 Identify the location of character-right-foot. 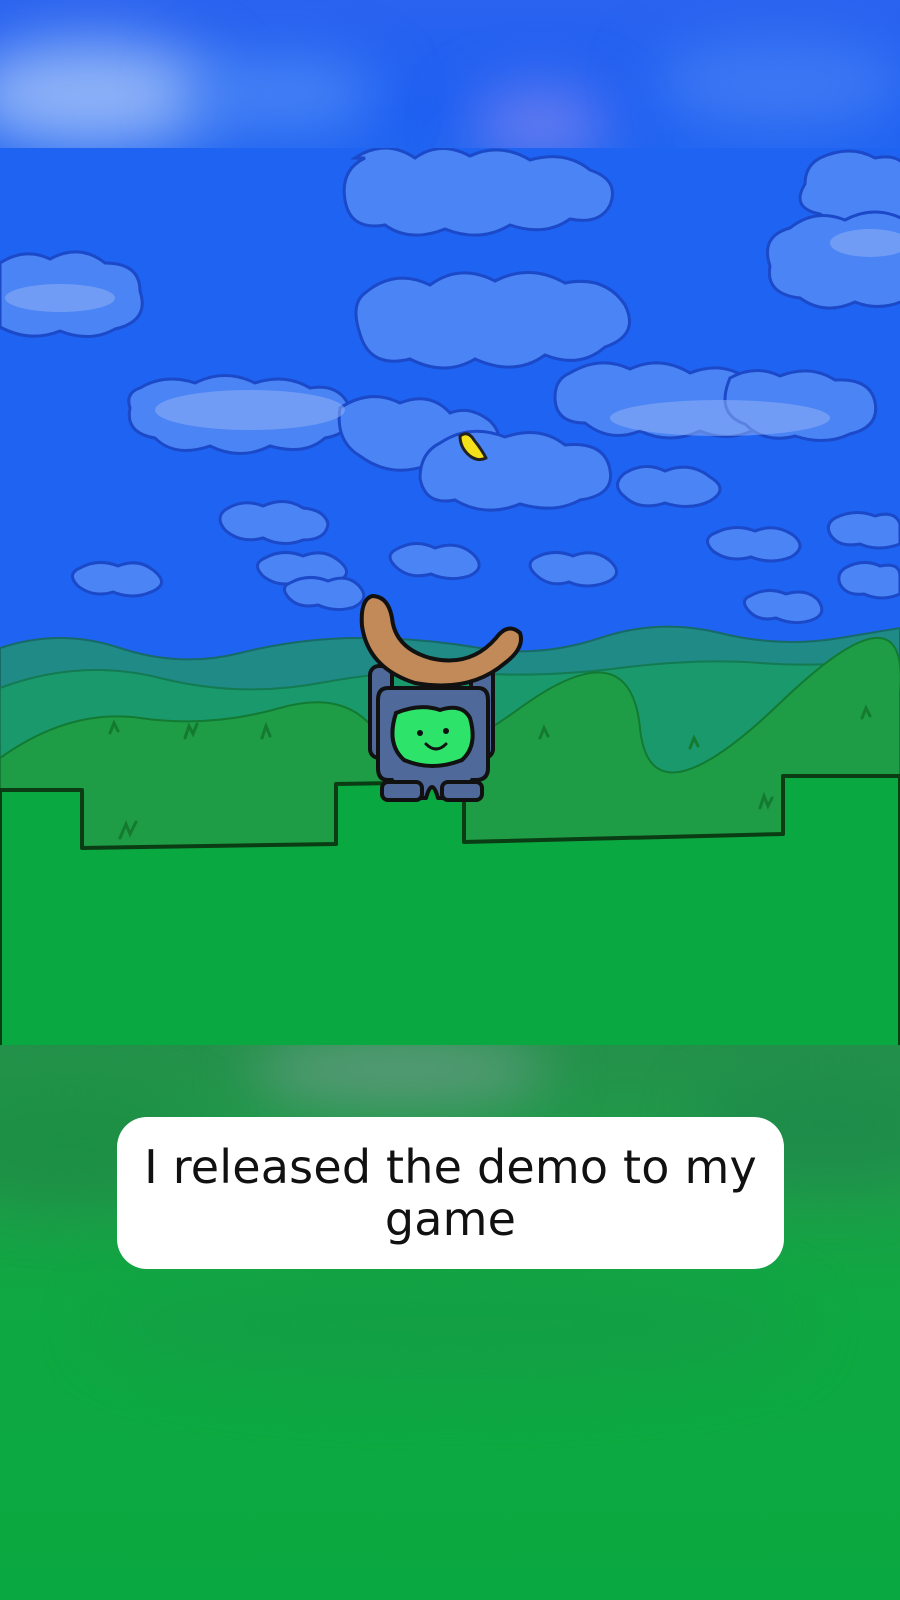
(462, 791).